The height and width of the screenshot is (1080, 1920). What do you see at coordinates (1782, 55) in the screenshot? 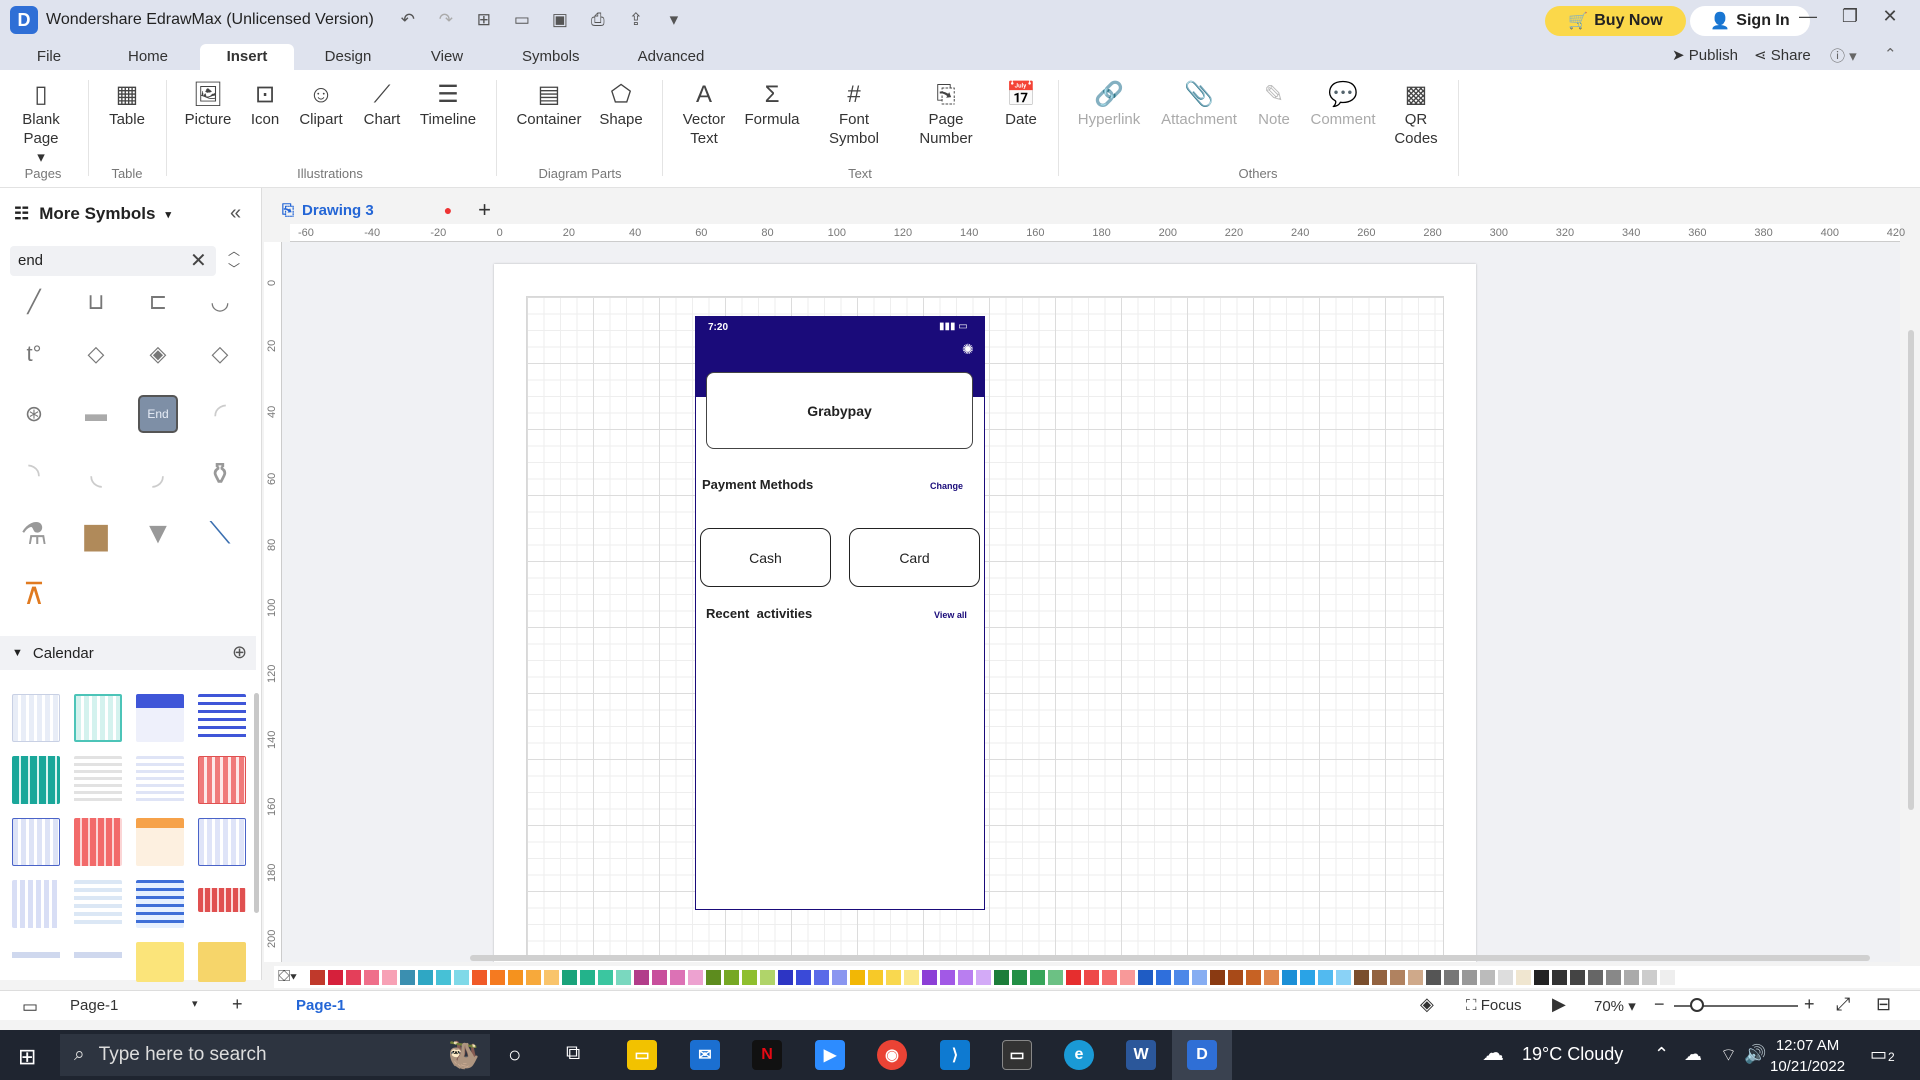
I see `share-button: ⋖ Share` at bounding box center [1782, 55].